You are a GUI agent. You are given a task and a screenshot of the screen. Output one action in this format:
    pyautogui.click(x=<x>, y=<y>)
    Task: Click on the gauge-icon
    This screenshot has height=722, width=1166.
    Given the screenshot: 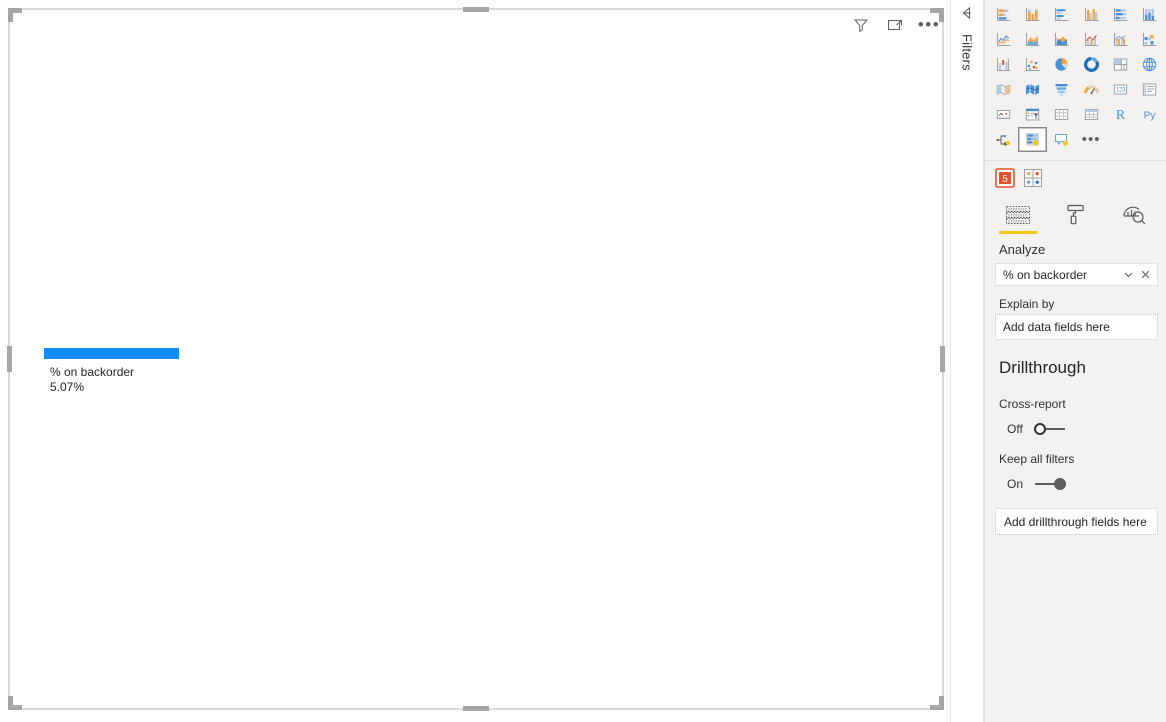 What is the action you would take?
    pyautogui.click(x=1090, y=89)
    